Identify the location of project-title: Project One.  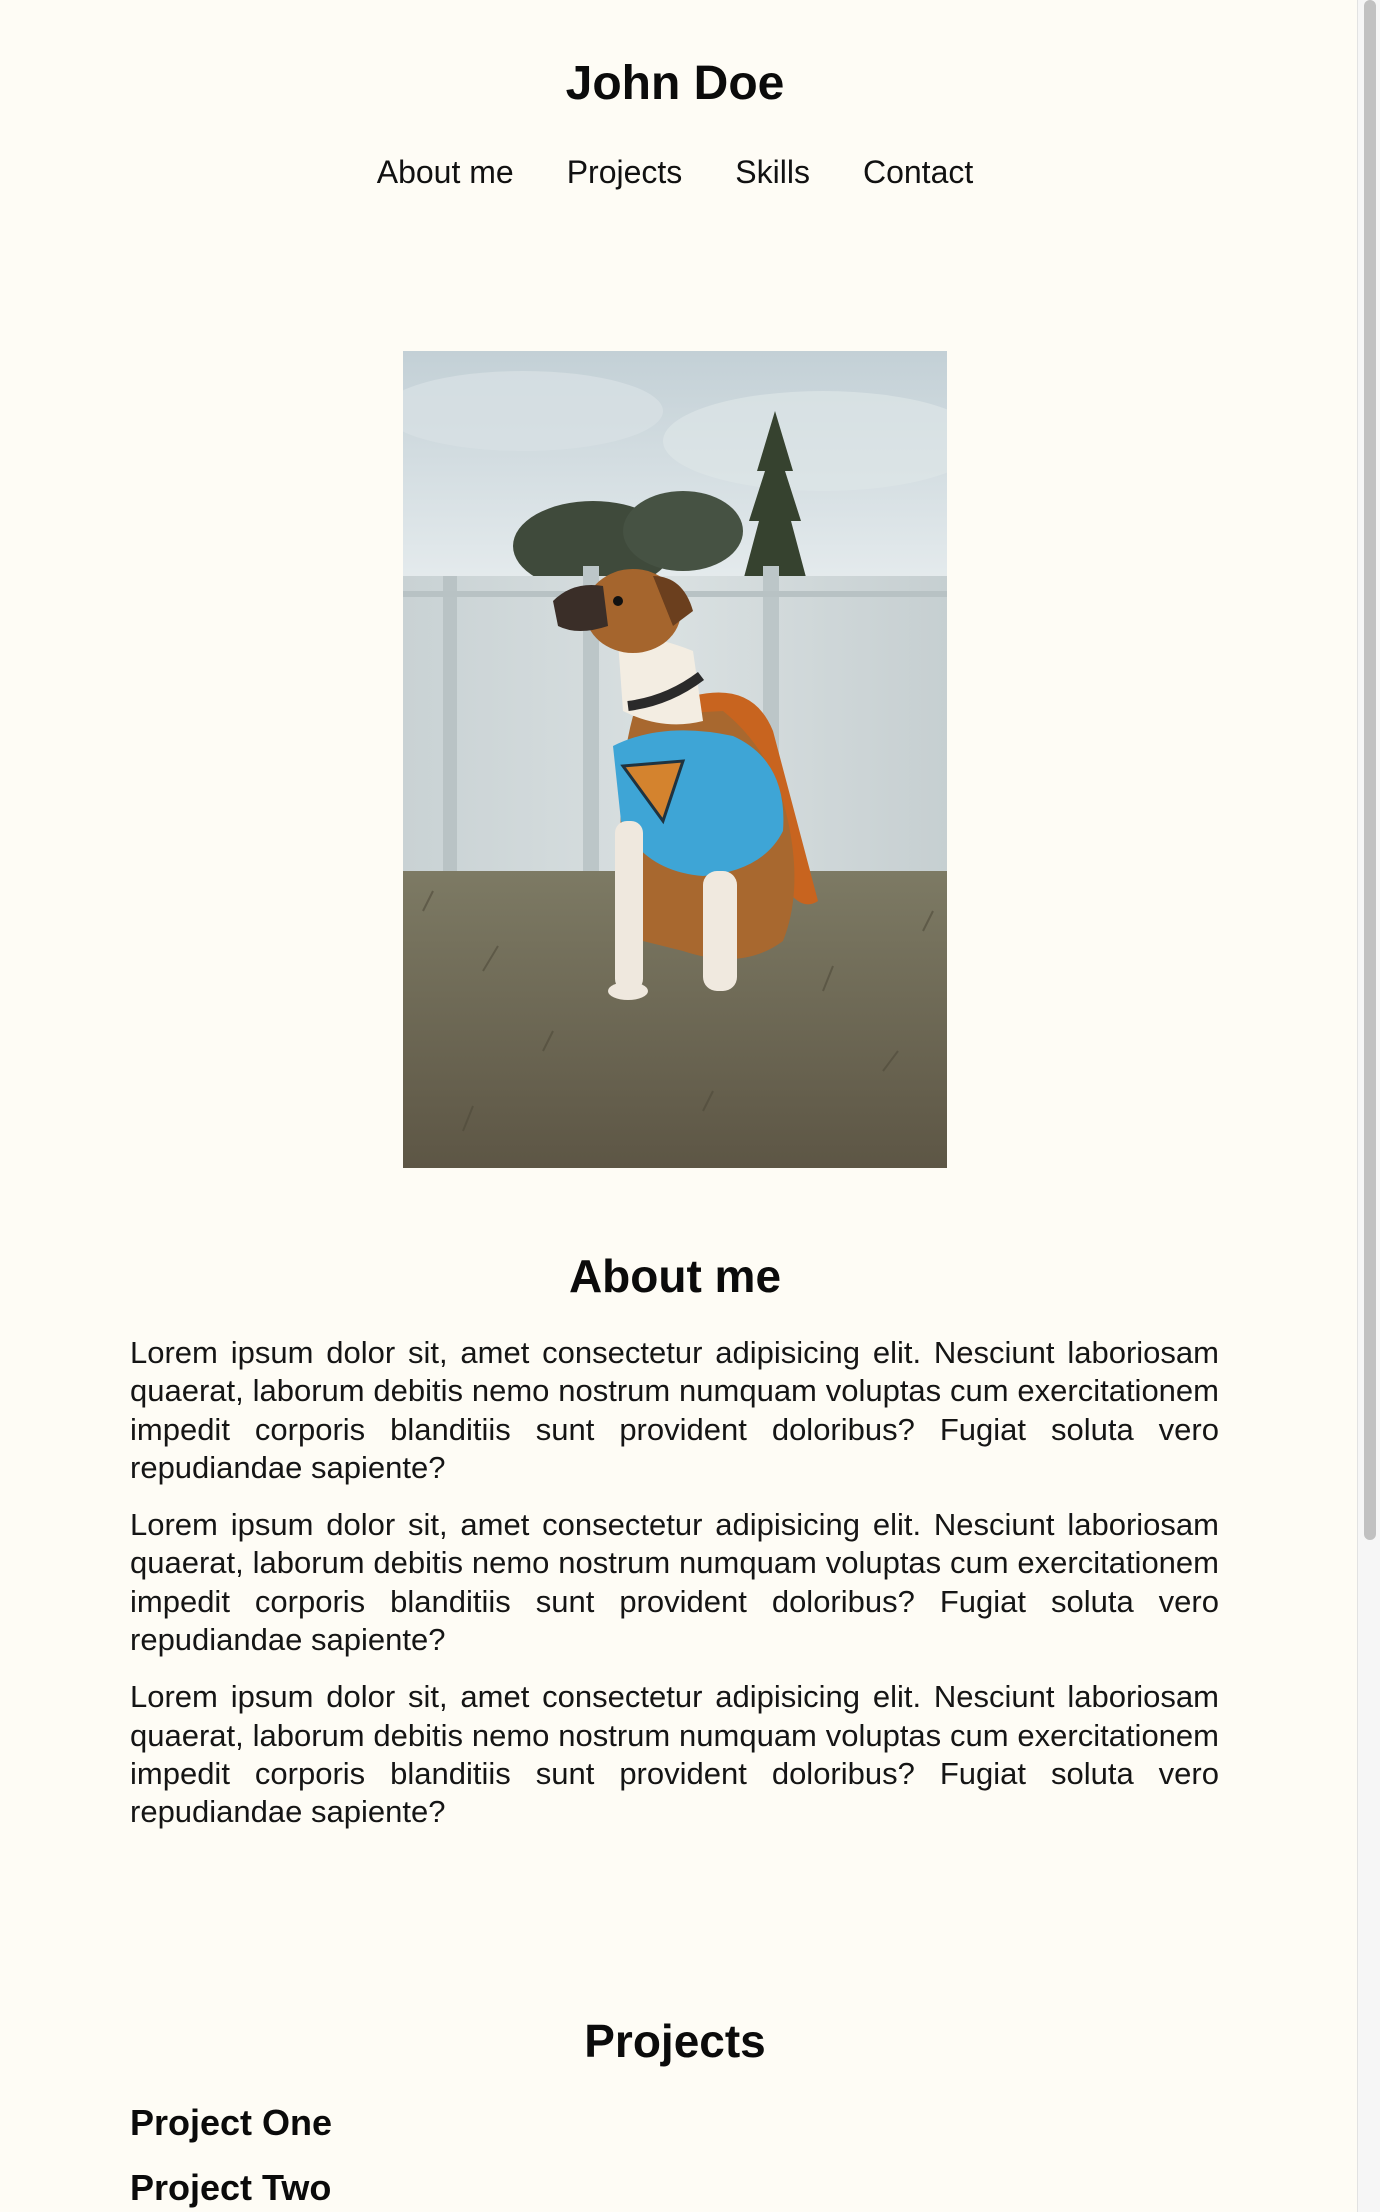
(231, 2122).